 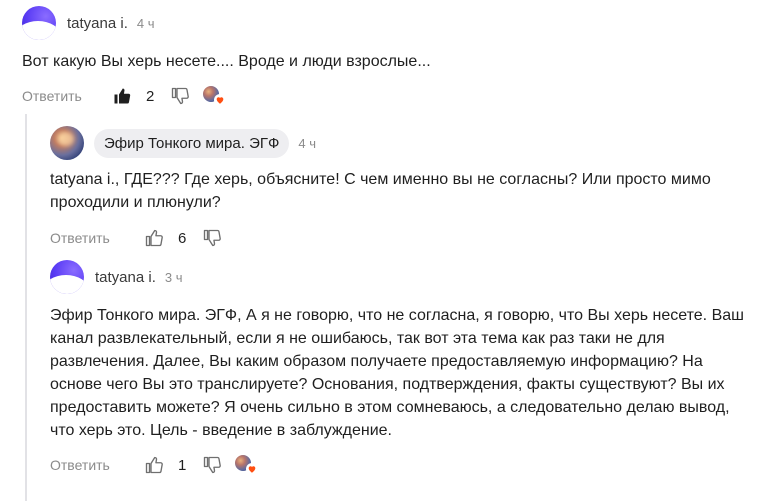 I want to click on comment-header: Эфир Тонкого мира. ЭГФ 4 ч, so click(x=400, y=143).